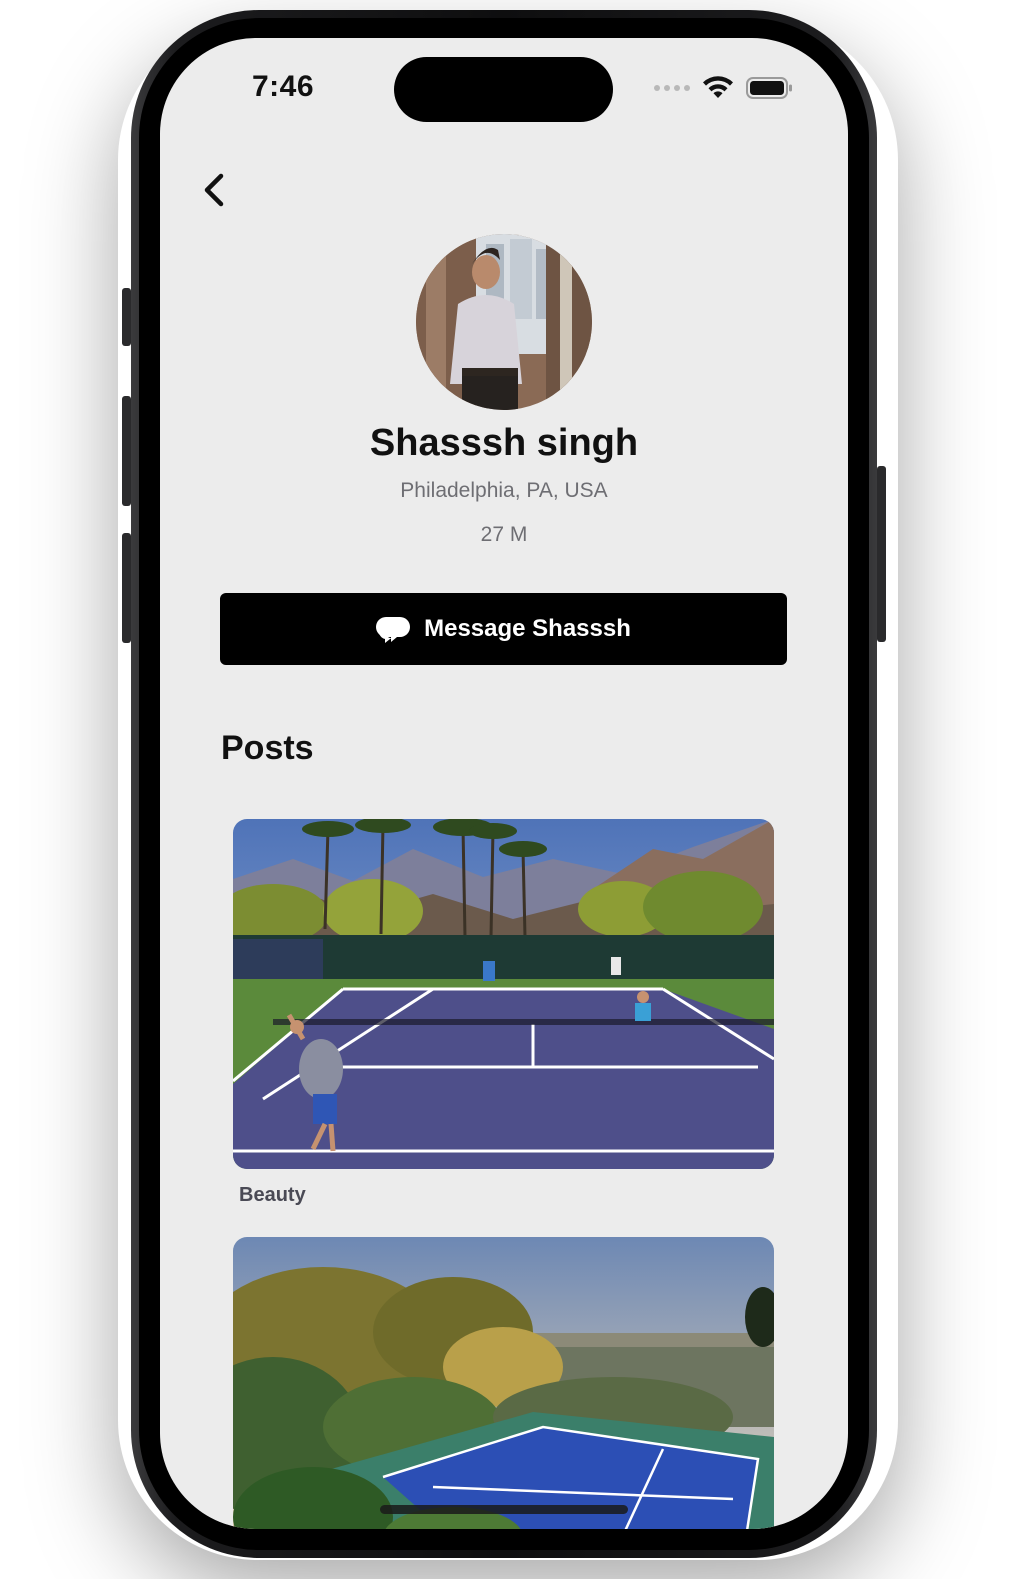 This screenshot has height=1579, width=1014. What do you see at coordinates (718, 87) in the screenshot?
I see `wifi-icon` at bounding box center [718, 87].